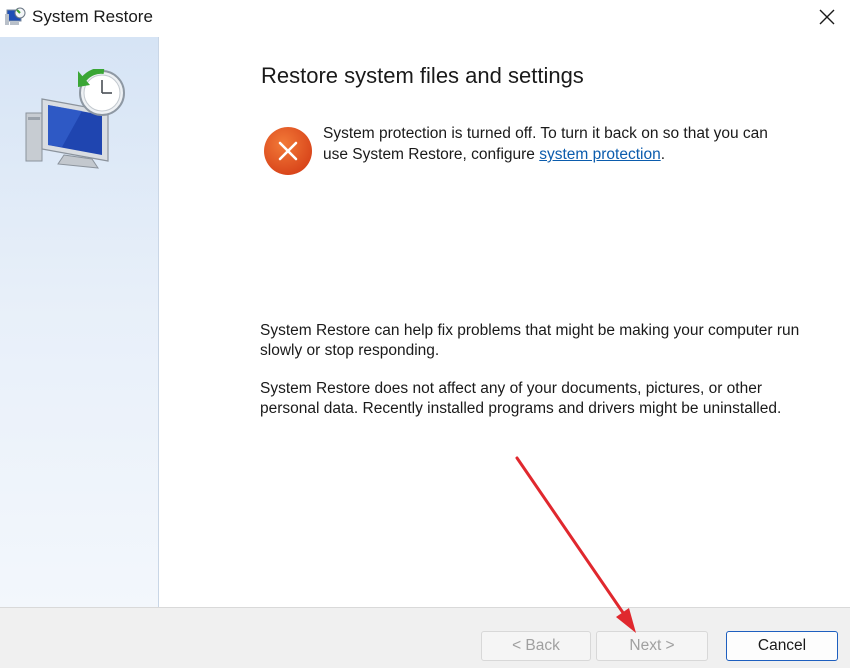 This screenshot has height=668, width=850. I want to click on close-button, so click(827, 17).